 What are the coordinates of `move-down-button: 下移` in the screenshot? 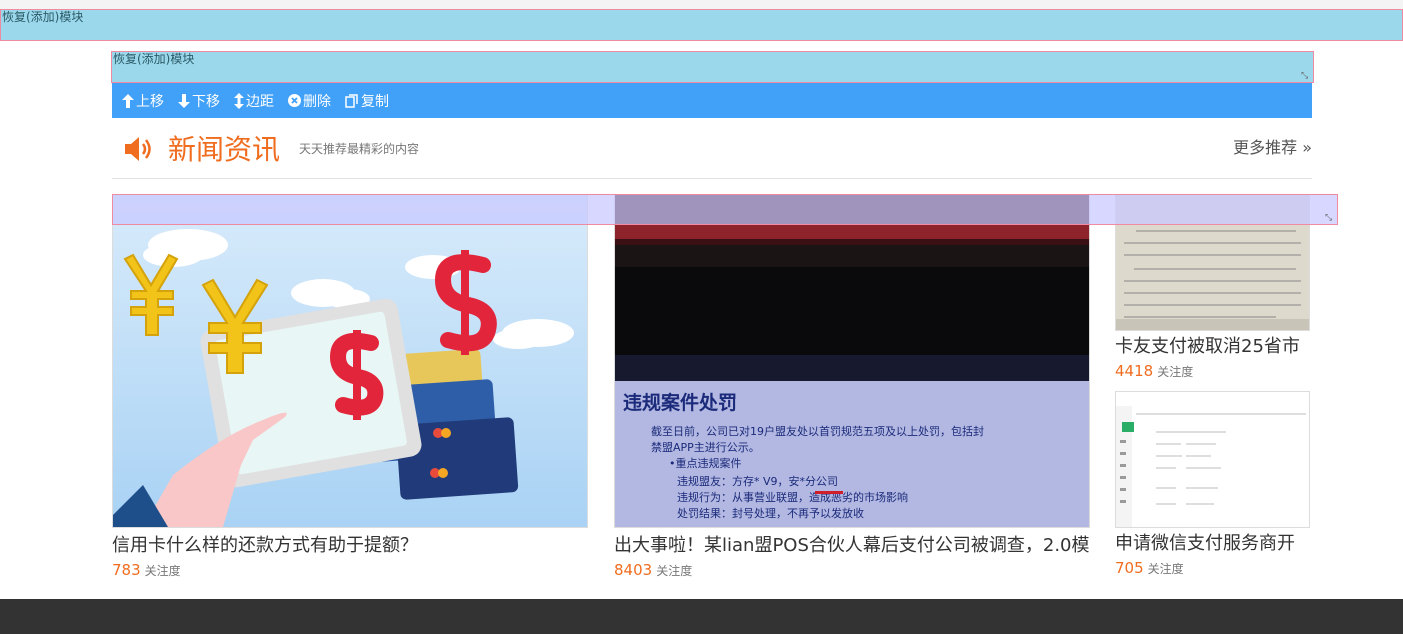 It's located at (199, 101).